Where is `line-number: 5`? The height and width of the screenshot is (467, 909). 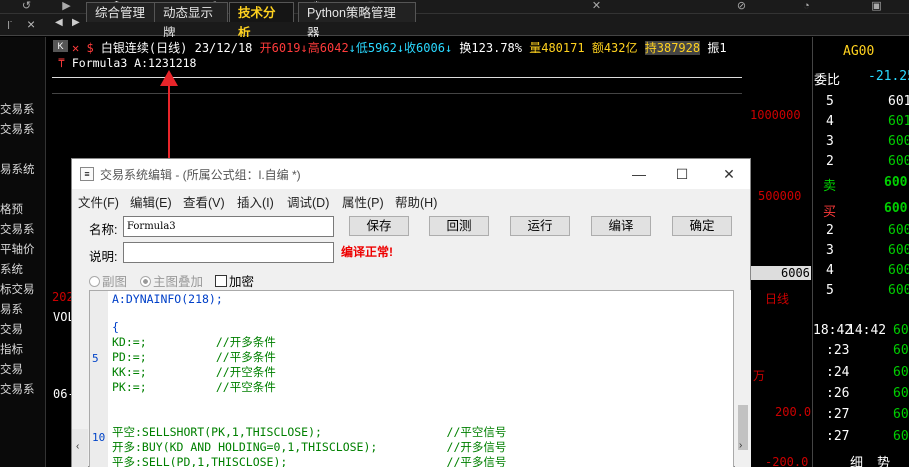
line-number: 5 is located at coordinates (95, 358).